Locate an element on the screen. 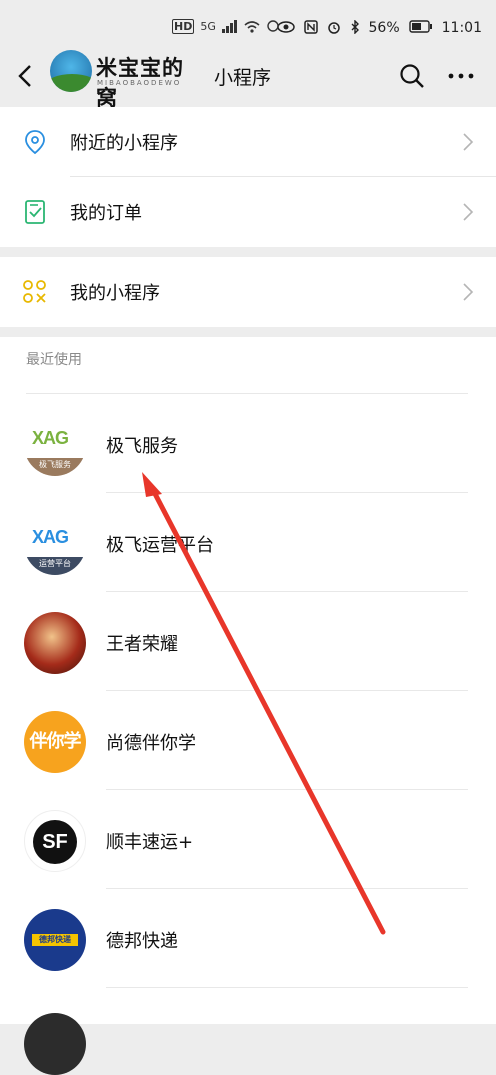  logo: 米宝宝的窝 MIBAOBAODEWO is located at coordinates (125, 79).